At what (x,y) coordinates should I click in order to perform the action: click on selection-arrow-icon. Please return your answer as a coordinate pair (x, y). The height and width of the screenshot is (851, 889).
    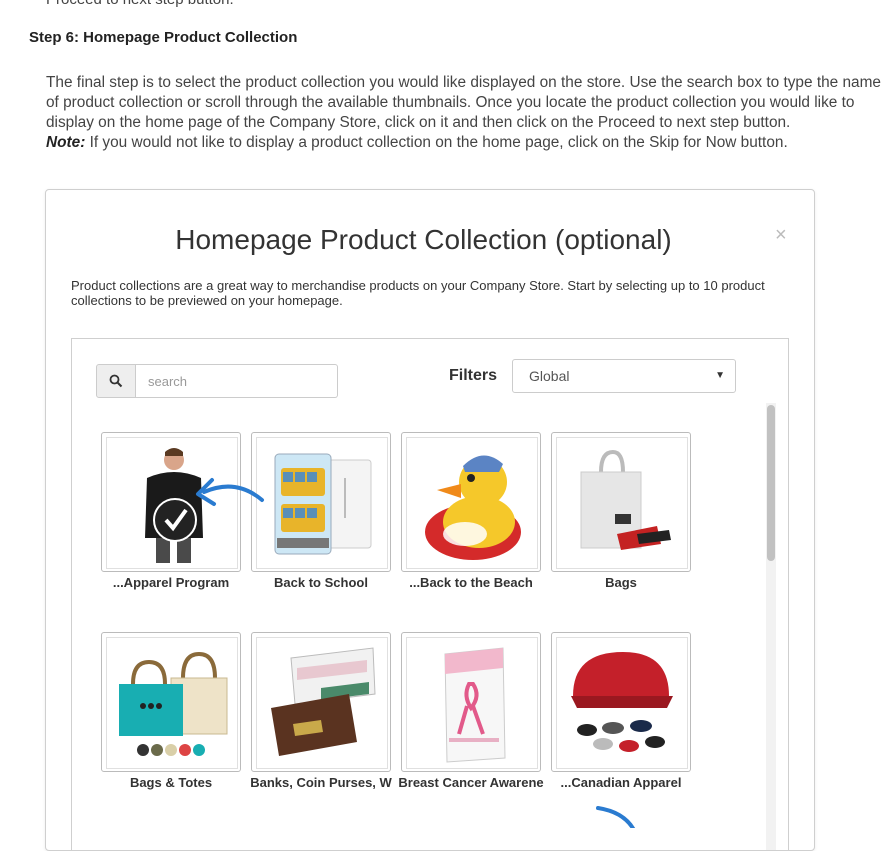
    Looking at the image, I should click on (233, 493).